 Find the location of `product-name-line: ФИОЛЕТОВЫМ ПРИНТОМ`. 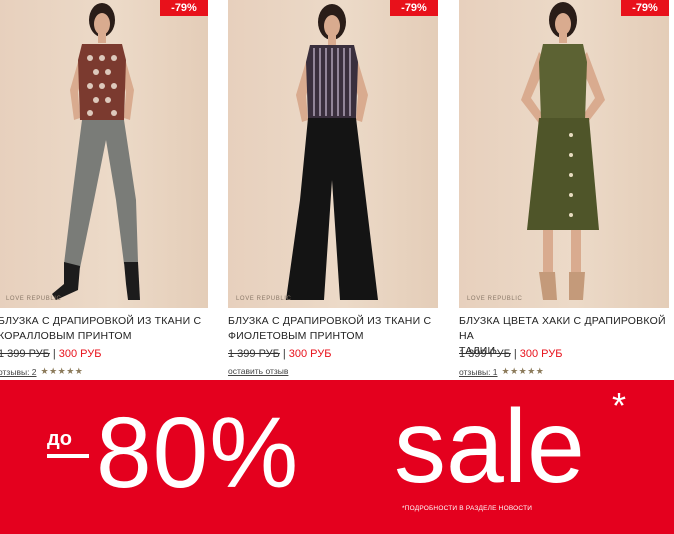

product-name-line: ФИОЛЕТОВЫМ ПРИНТОМ is located at coordinates (296, 336).